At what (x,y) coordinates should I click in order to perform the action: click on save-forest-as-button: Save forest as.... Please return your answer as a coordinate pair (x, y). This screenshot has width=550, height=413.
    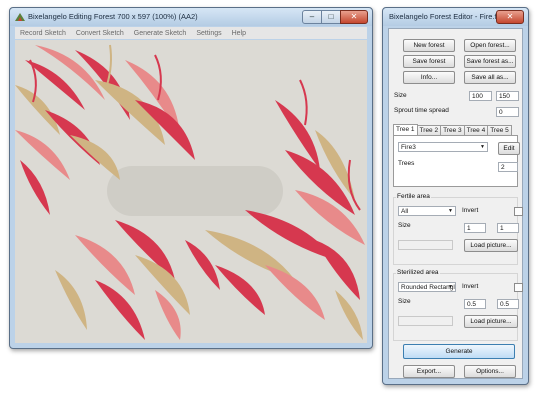
    Looking at the image, I should click on (490, 61).